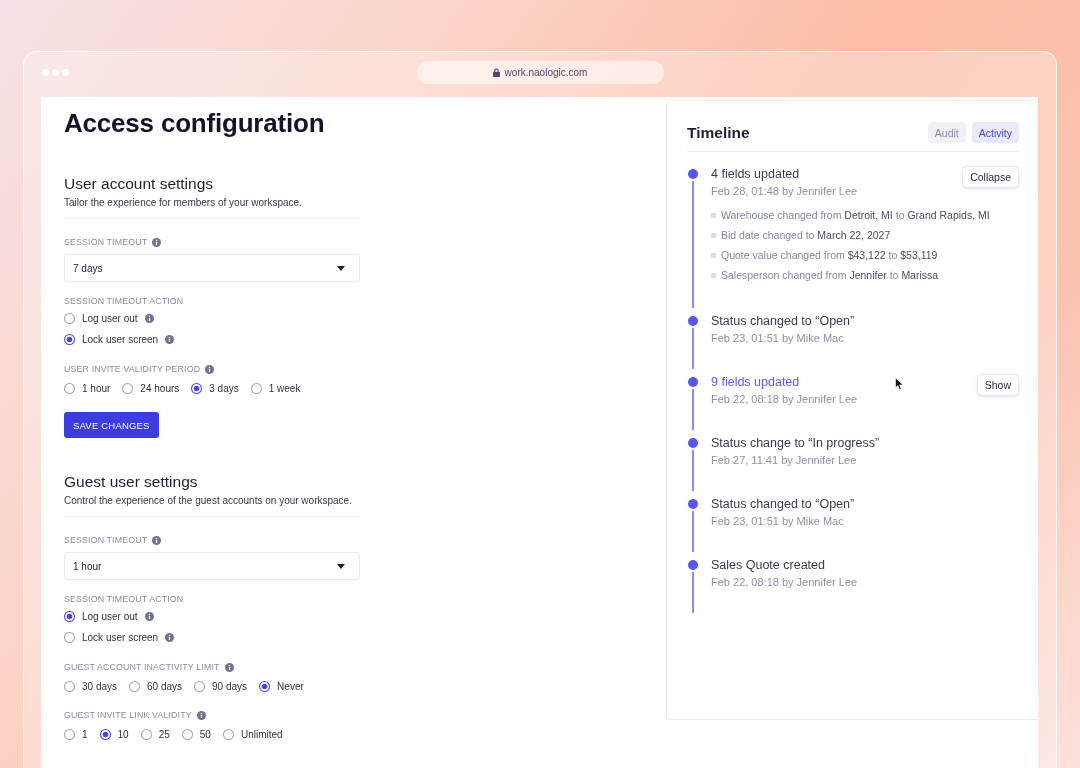  Describe the element at coordinates (795, 443) in the screenshot. I see `event-title: Status change to “In progress”` at that location.